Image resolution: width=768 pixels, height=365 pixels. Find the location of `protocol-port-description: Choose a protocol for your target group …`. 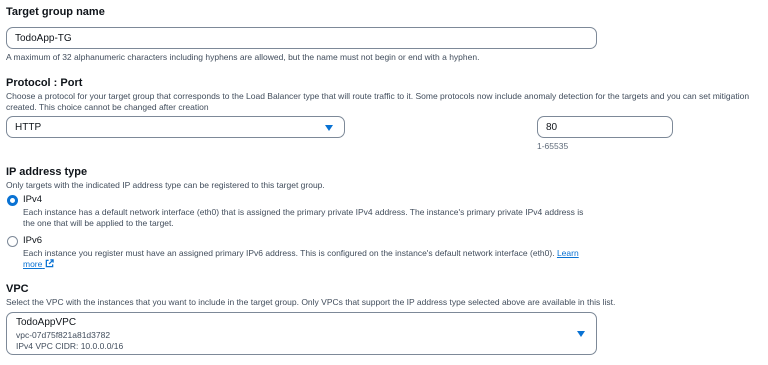

protocol-port-description: Choose a protocol for your target group … is located at coordinates (378, 101).